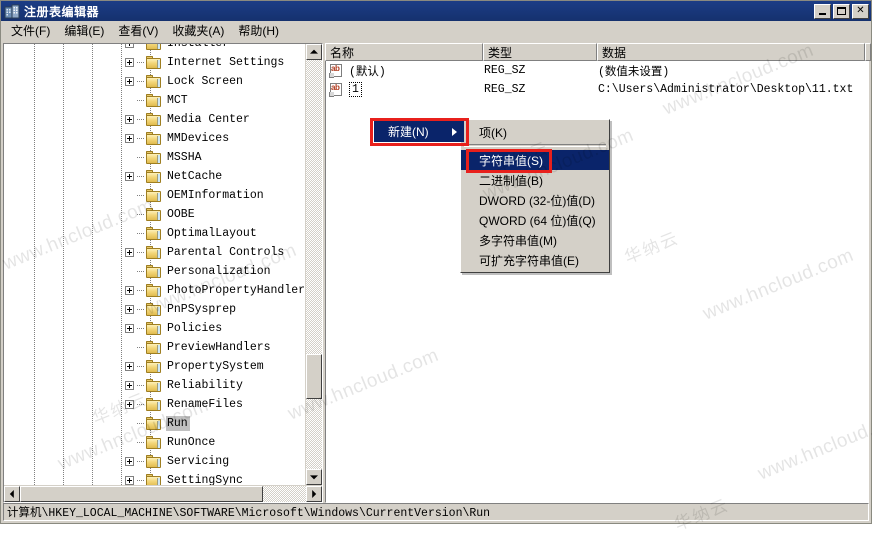 The width and height of the screenshot is (872, 535). Describe the element at coordinates (177, 100) in the screenshot. I see `tree-item-label: MCT` at that location.